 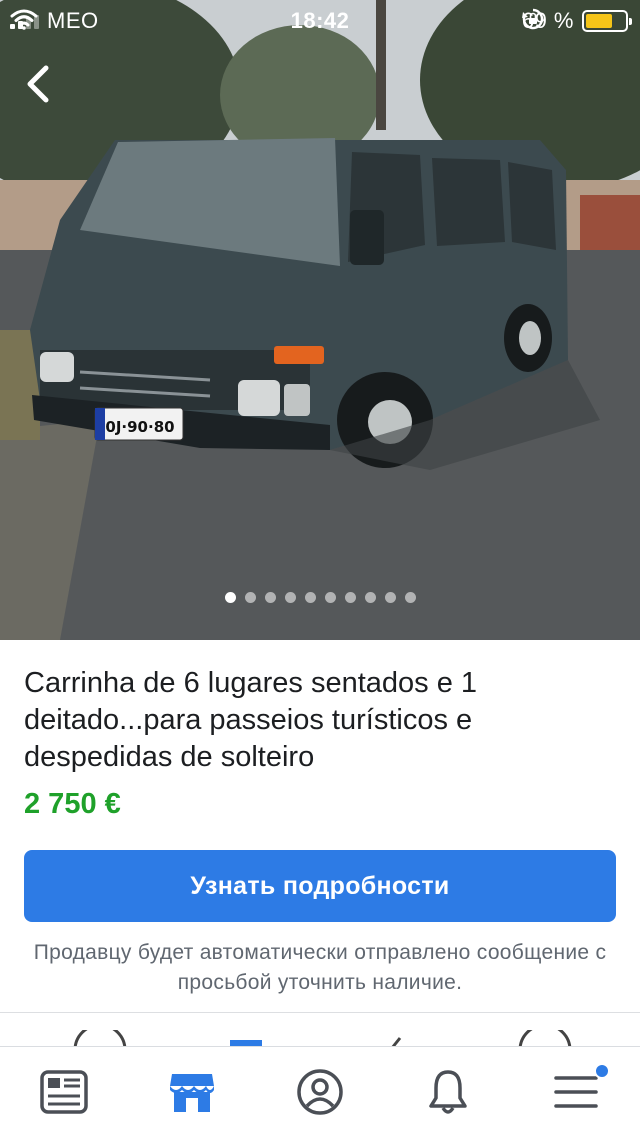 I want to click on back-button, so click(x=40, y=84).